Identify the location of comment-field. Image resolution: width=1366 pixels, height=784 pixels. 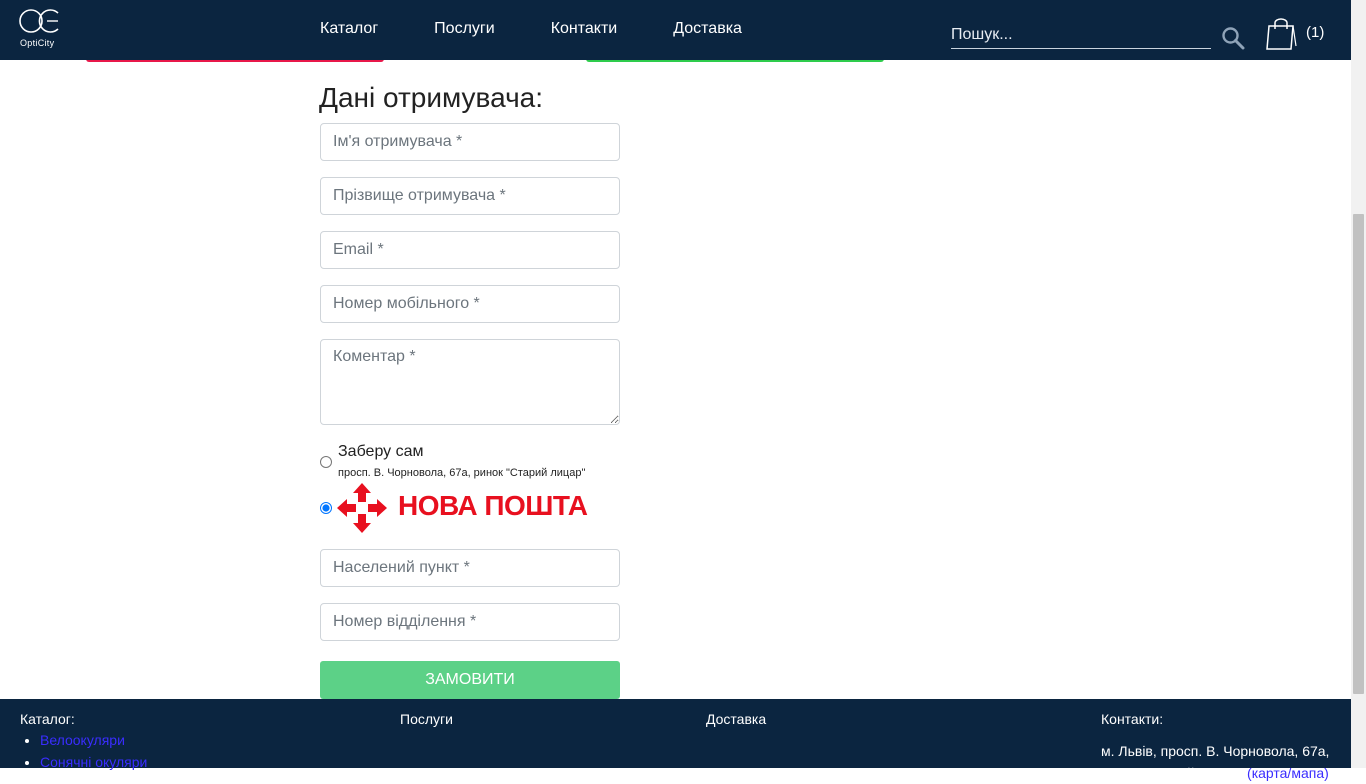
(470, 382).